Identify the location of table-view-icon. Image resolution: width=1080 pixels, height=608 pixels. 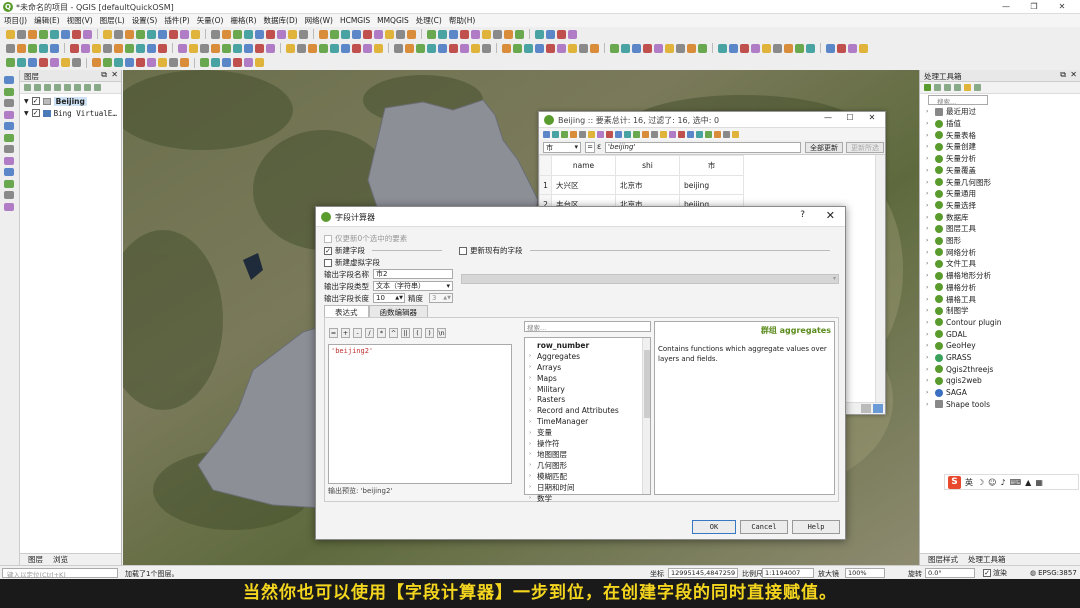
(878, 408).